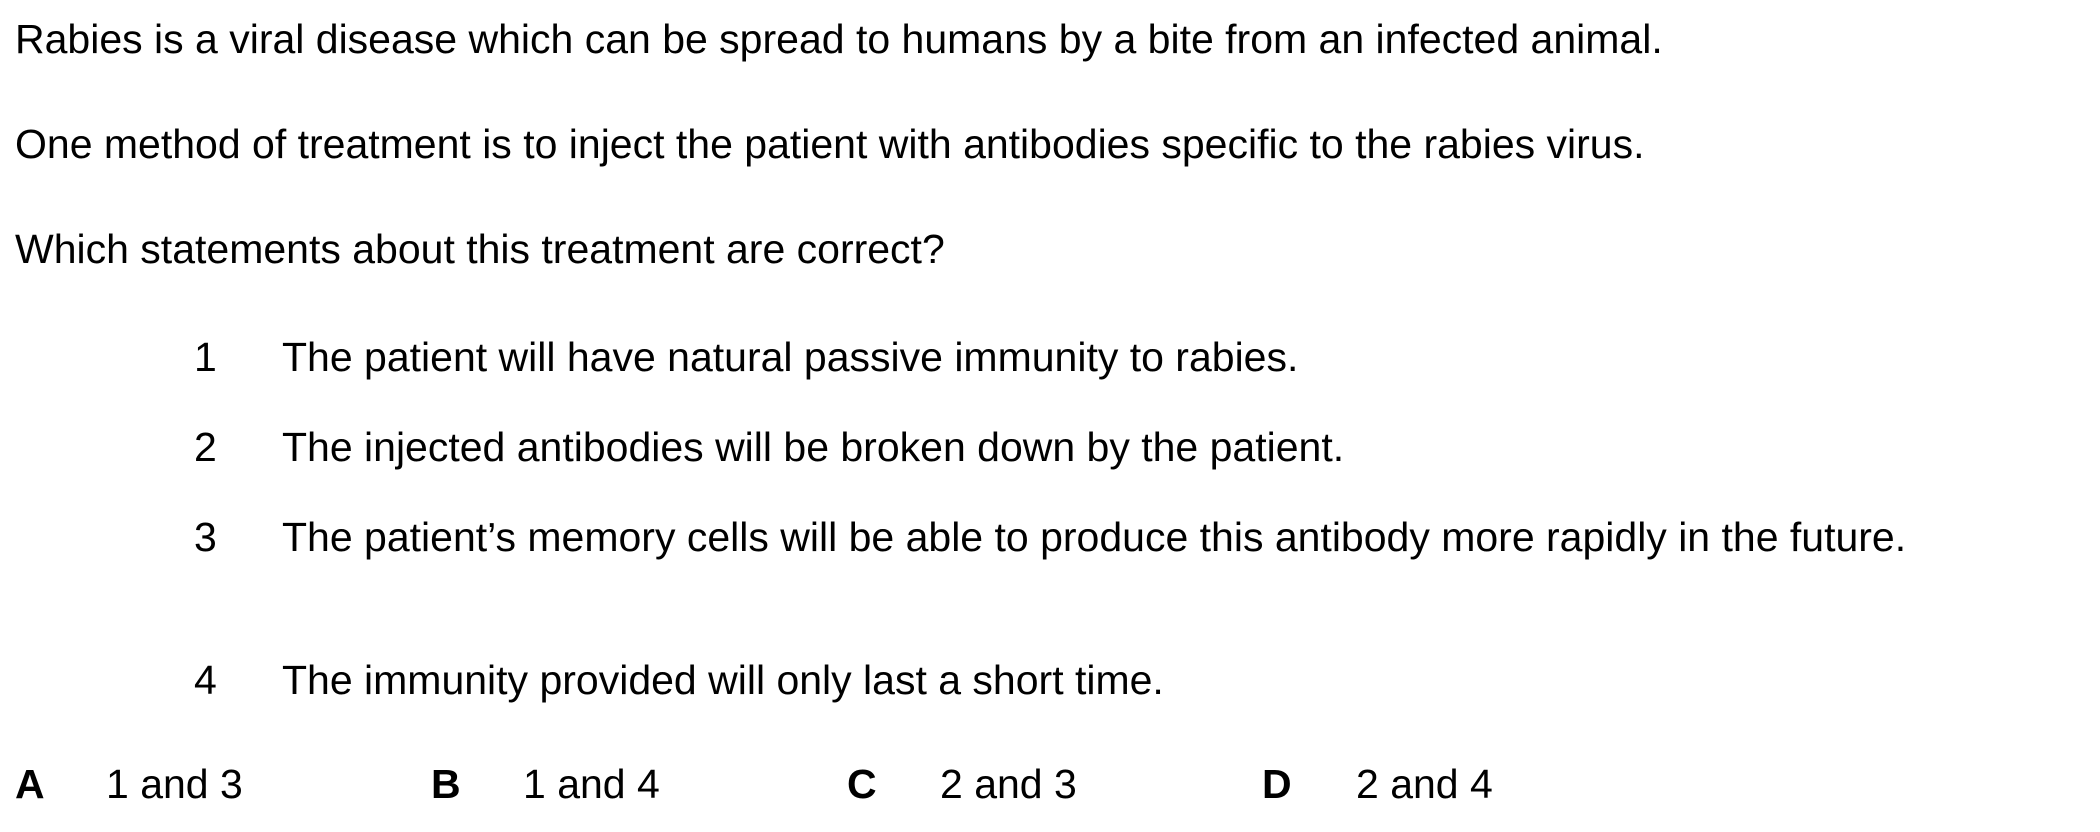 The width and height of the screenshot is (2100, 832). I want to click on statement-number: 3, so click(205, 537).